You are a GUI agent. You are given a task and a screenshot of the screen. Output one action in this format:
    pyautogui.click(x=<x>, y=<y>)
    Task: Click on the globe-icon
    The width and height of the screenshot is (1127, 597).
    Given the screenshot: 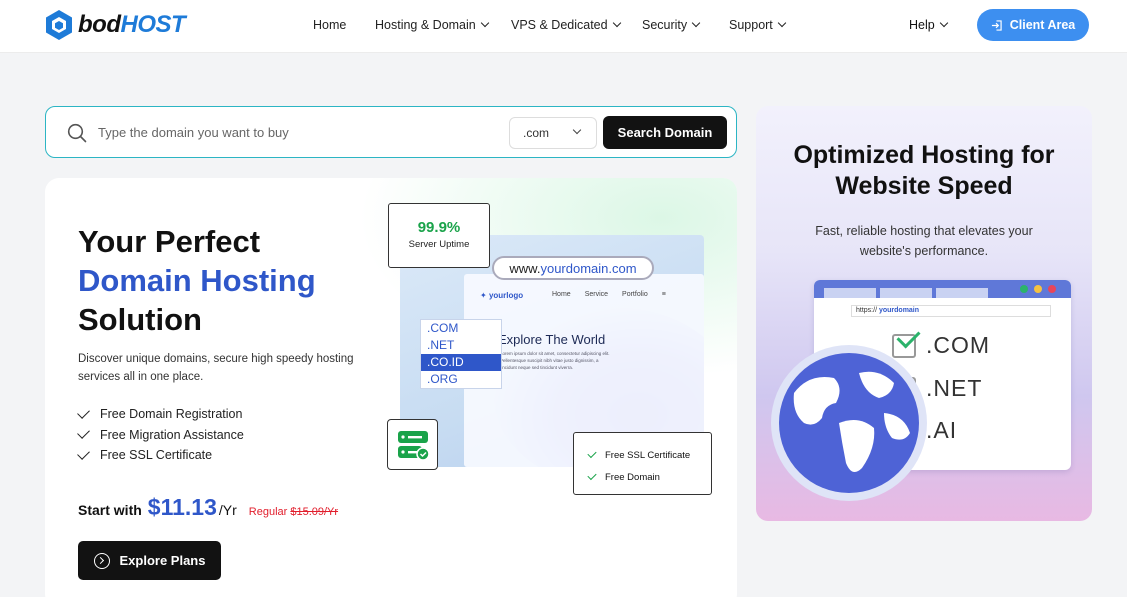 What is the action you would take?
    pyautogui.click(x=849, y=423)
    